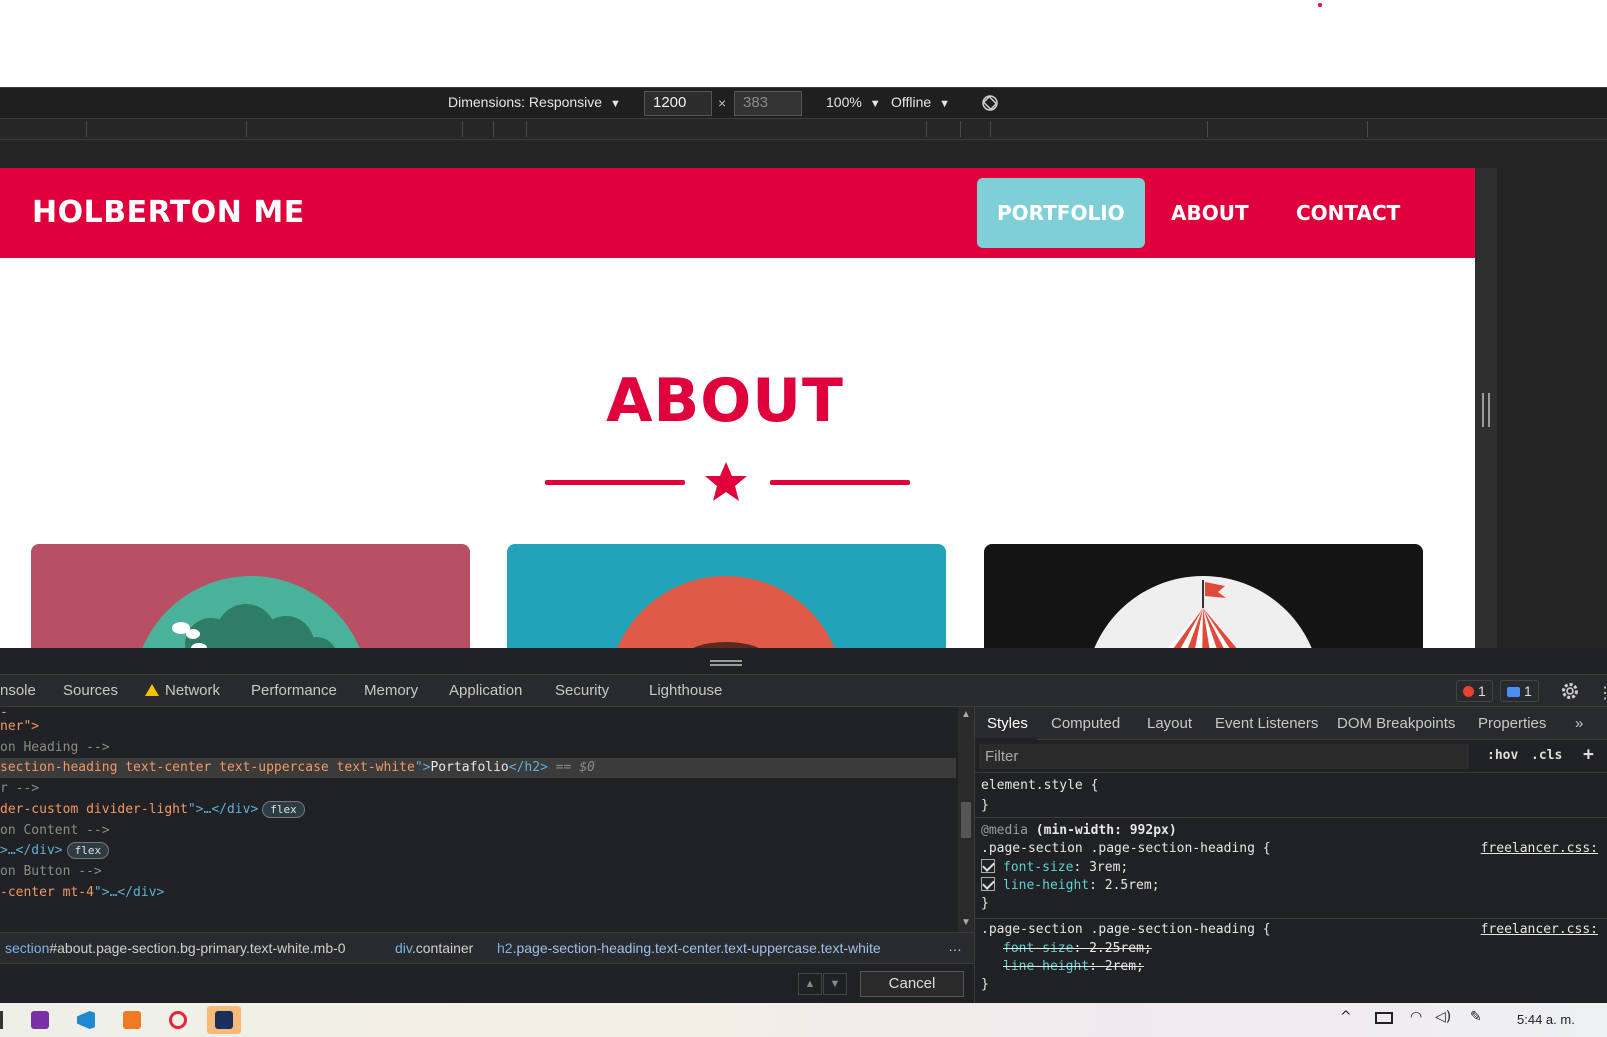 This screenshot has height=1037, width=1607. I want to click on tab-styles: Styles, so click(1007, 723).